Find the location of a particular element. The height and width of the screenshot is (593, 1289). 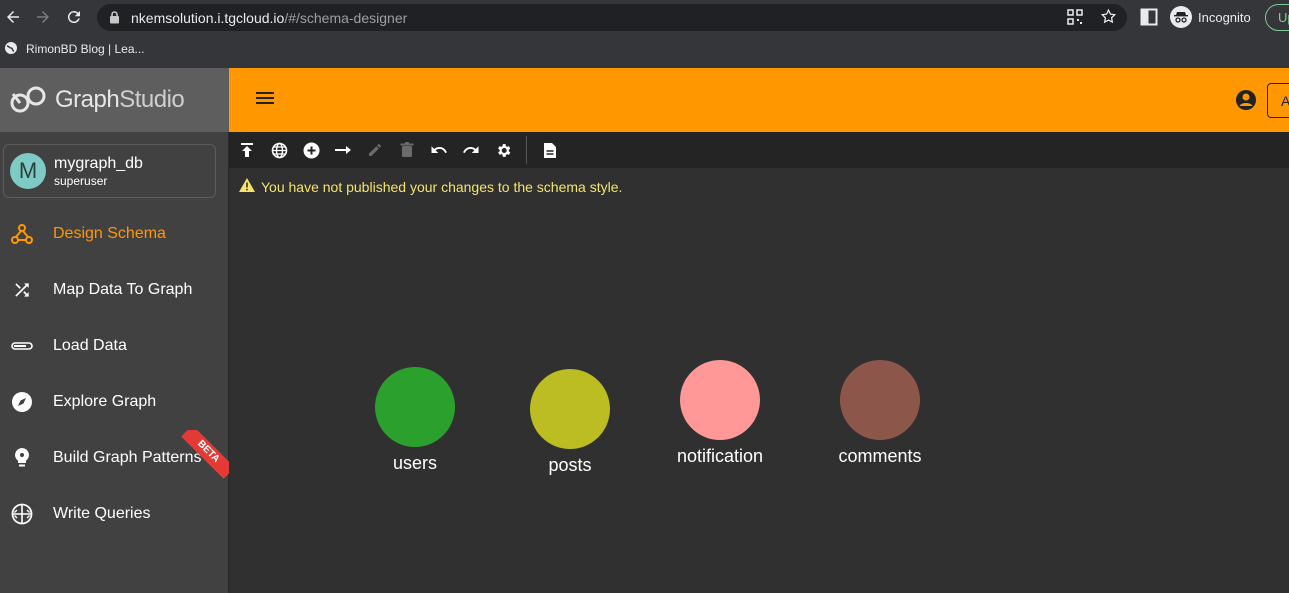

vertex-comments is located at coordinates (880, 400).